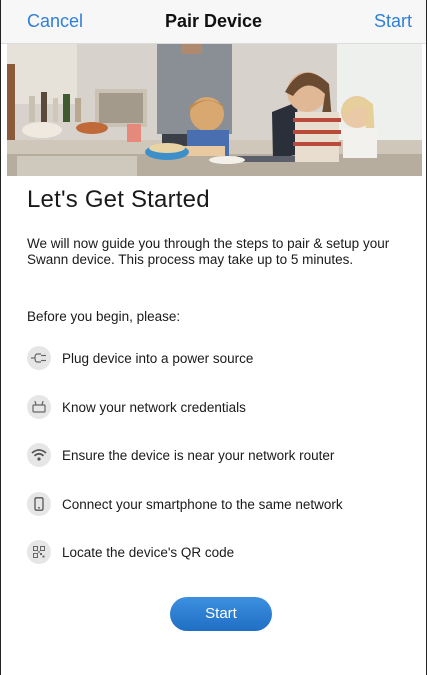 The height and width of the screenshot is (675, 427). I want to click on step-label: Know your network credentials, so click(154, 407).